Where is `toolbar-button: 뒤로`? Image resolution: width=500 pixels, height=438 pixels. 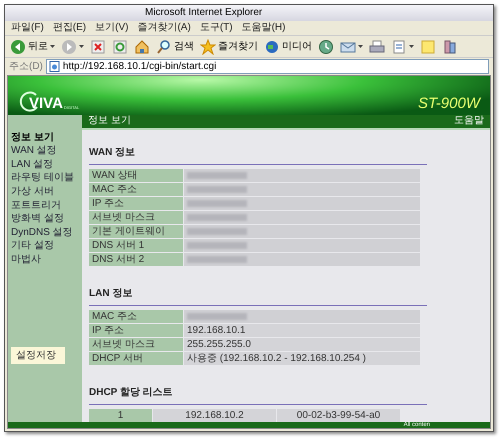
toolbar-button: 뒤로 is located at coordinates (32, 46).